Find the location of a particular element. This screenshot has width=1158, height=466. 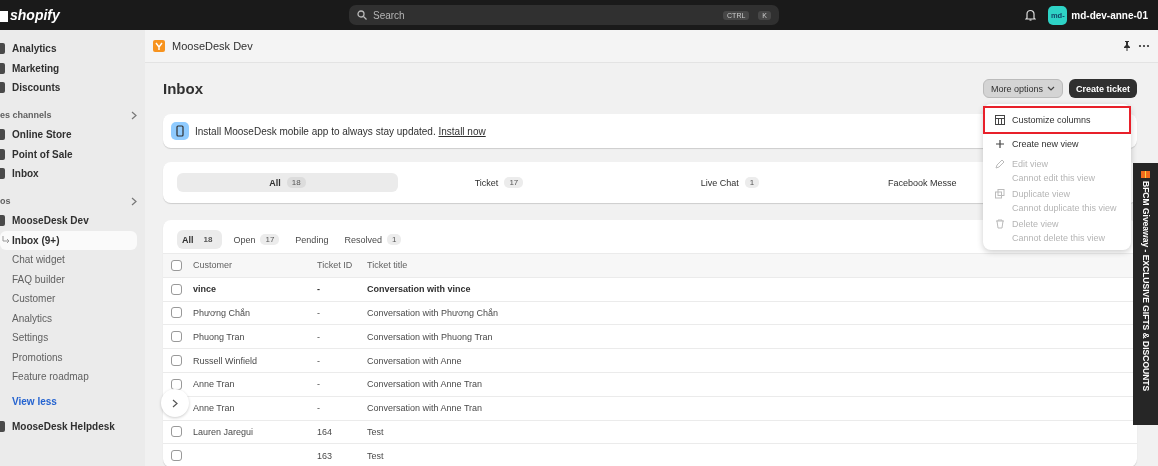

menu-item-label: Duplicate view is located at coordinates (1042, 194).